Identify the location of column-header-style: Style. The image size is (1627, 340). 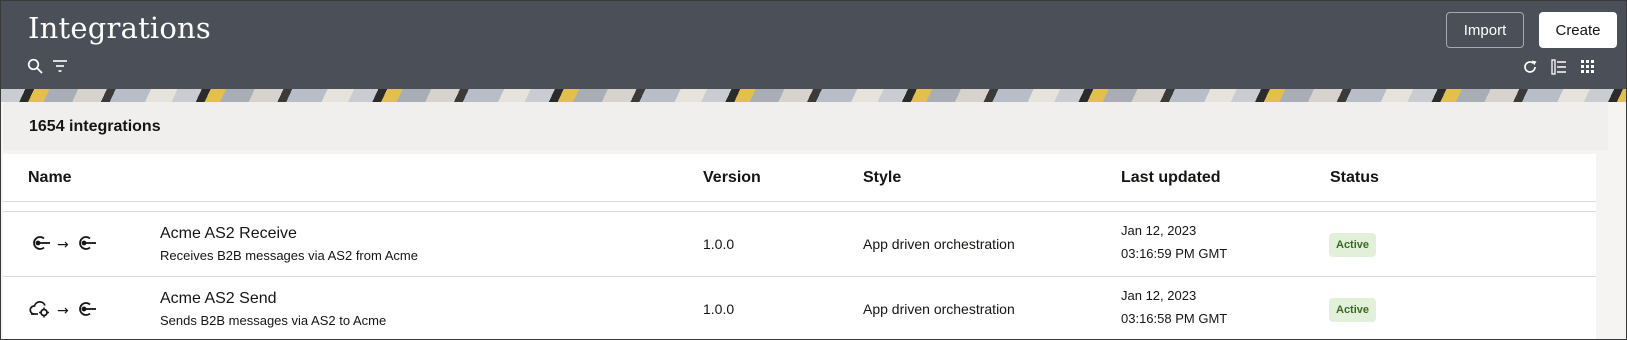
(882, 178).